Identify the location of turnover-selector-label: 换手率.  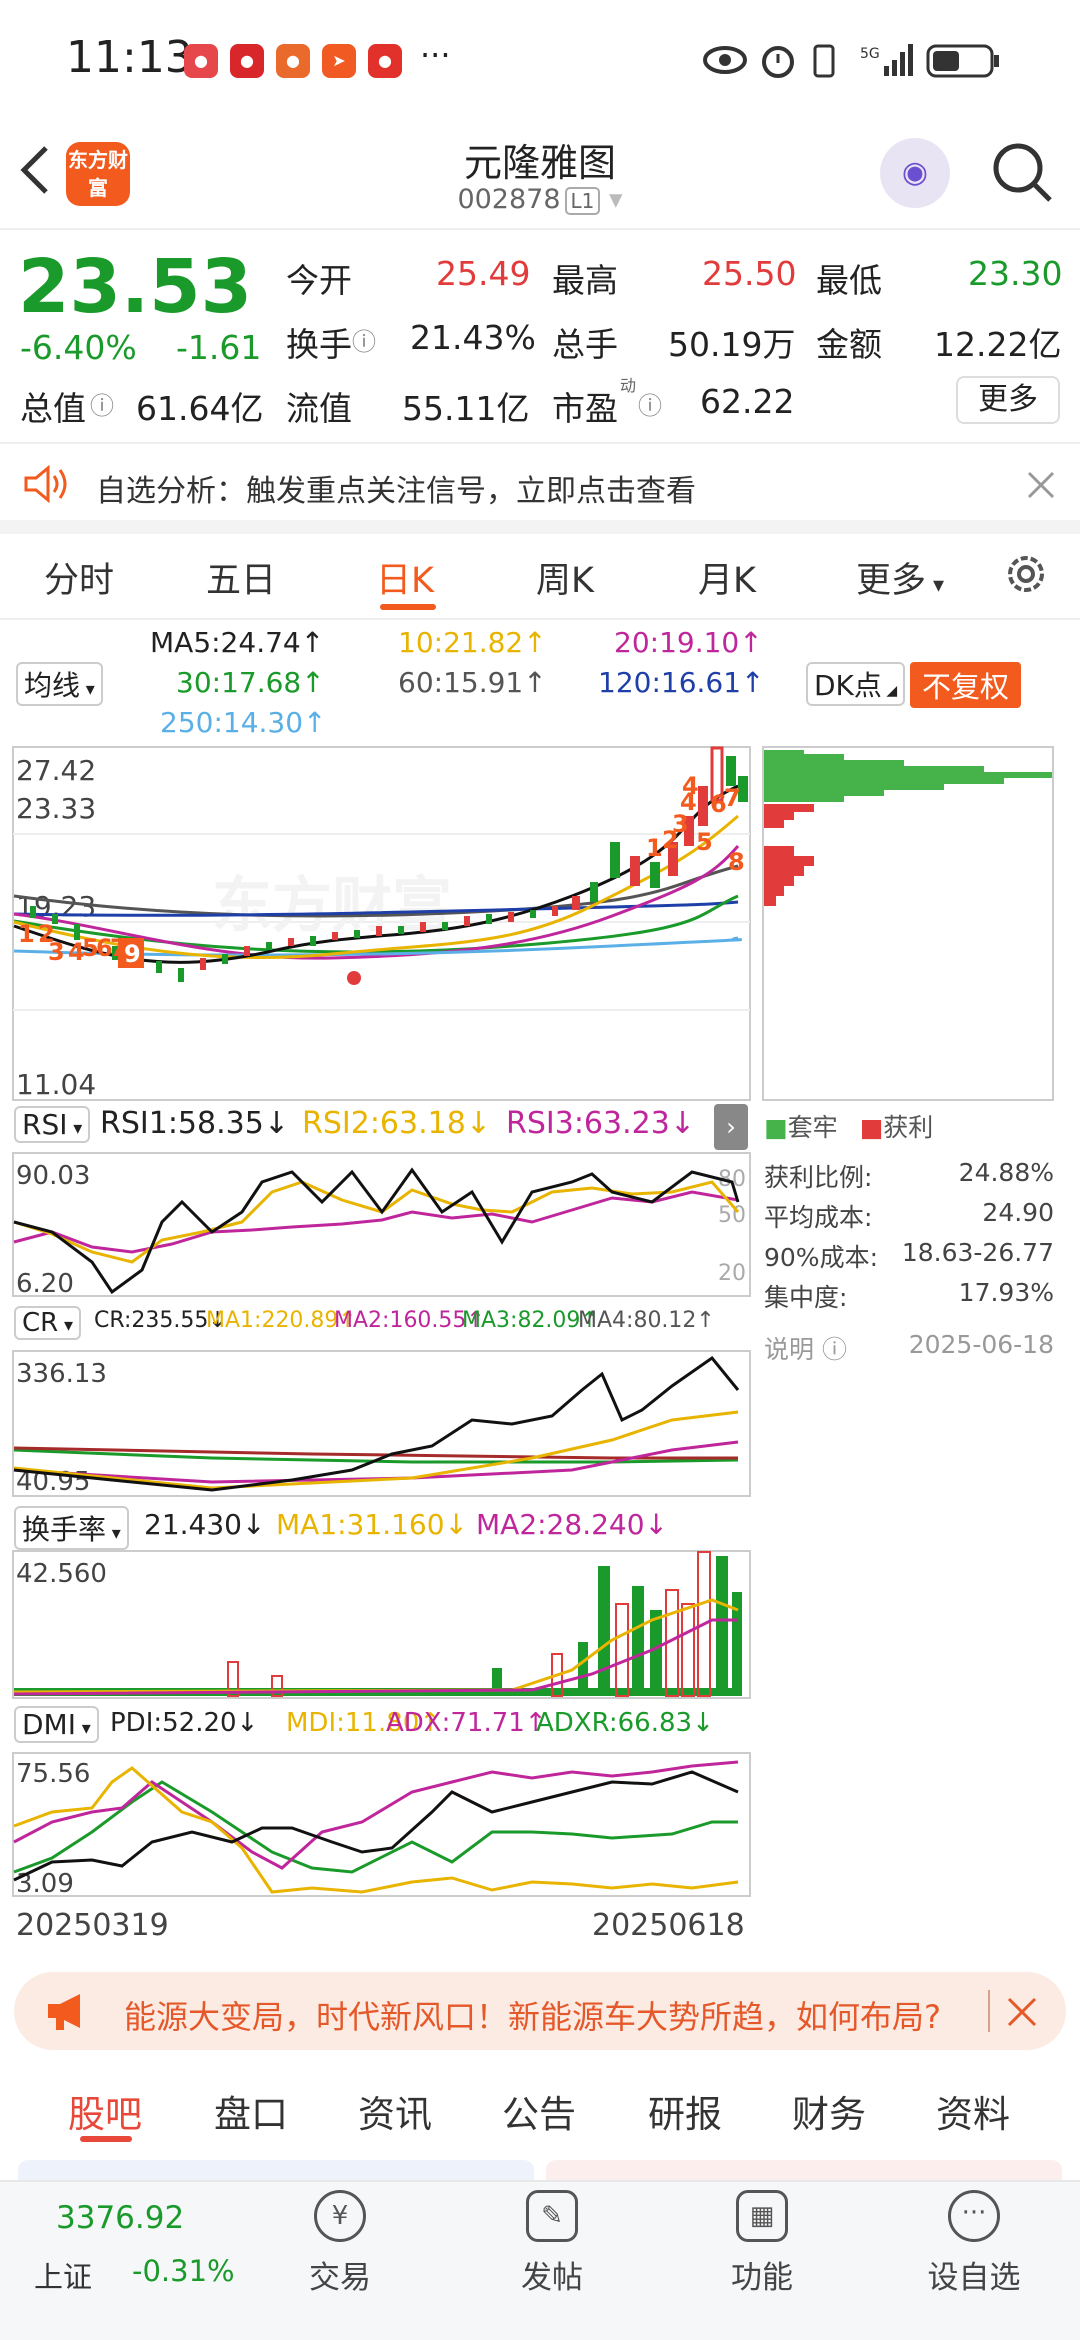
(64, 1529).